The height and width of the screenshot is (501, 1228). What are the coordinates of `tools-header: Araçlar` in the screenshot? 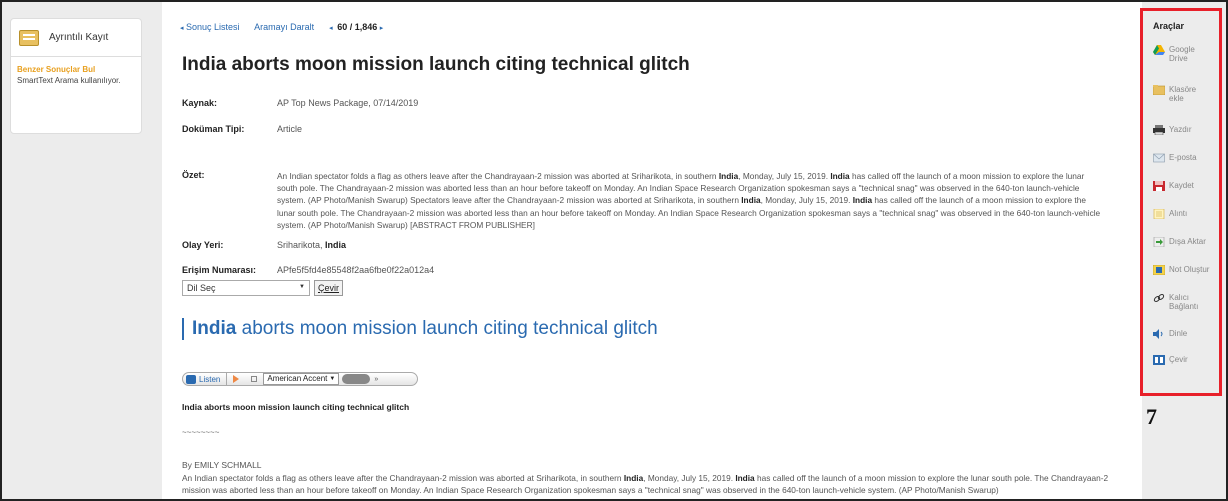 It's located at (1169, 26).